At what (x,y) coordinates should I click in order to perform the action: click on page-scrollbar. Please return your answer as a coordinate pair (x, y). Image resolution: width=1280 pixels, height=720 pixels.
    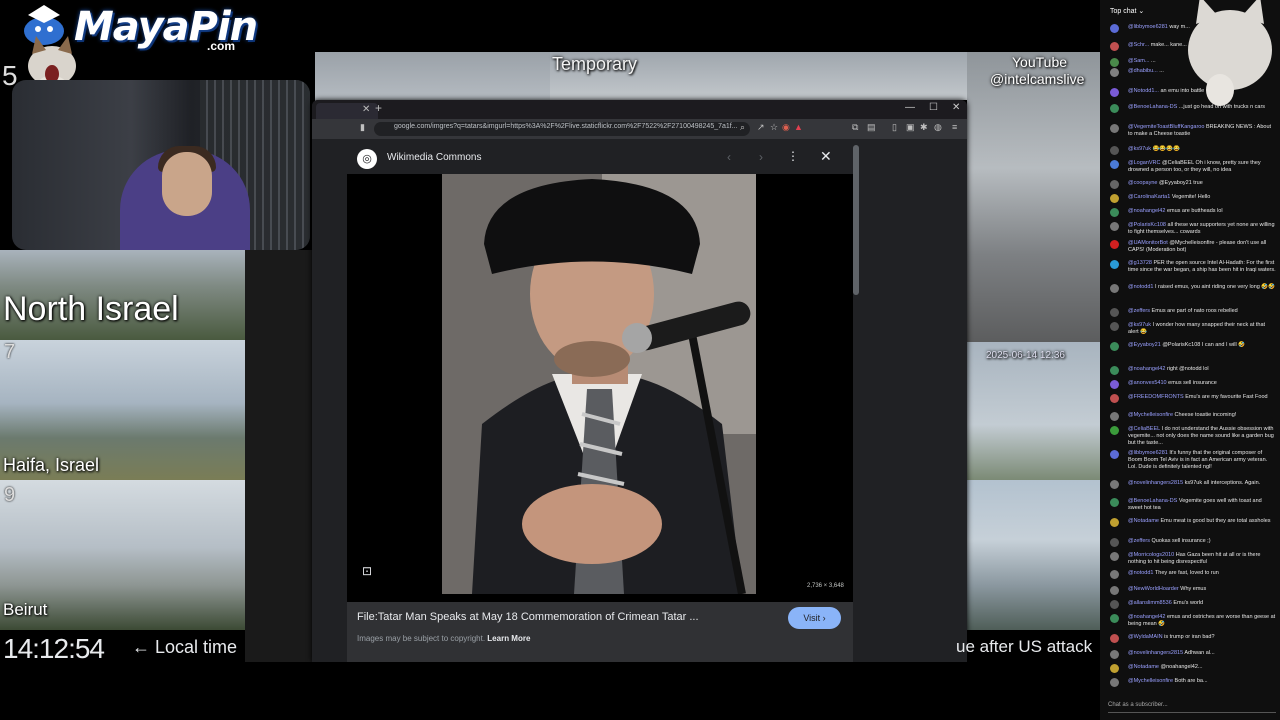
    Looking at the image, I should click on (856, 220).